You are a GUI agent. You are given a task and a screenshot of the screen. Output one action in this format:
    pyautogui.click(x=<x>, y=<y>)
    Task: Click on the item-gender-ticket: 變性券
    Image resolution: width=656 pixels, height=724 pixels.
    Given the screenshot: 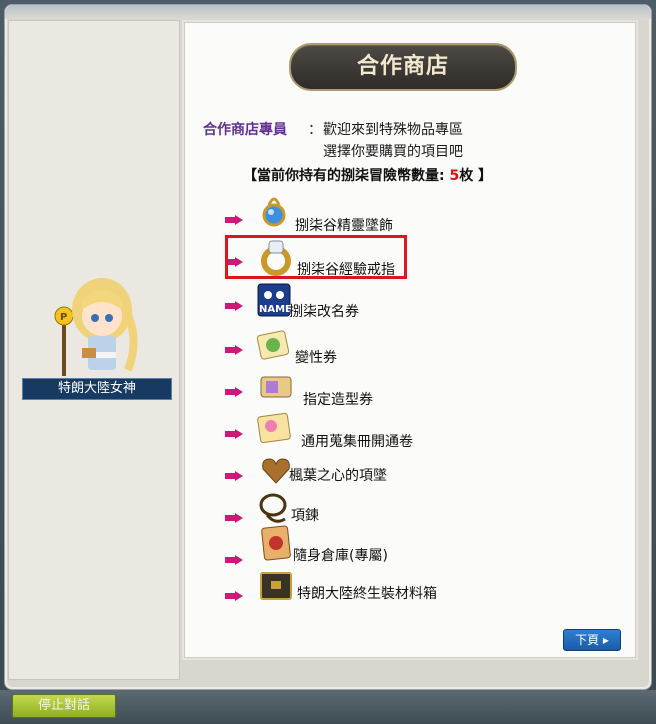 What is the action you would take?
    pyautogui.click(x=365, y=346)
    